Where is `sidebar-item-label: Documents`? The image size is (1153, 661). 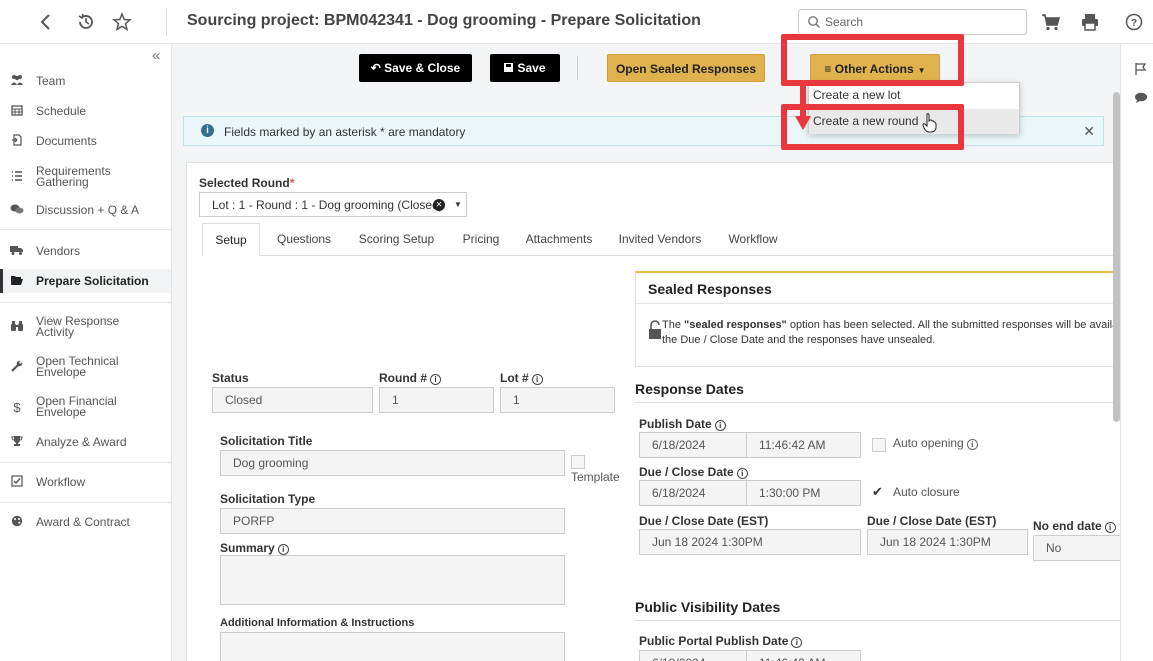
sidebar-item-label: Documents is located at coordinates (66, 140).